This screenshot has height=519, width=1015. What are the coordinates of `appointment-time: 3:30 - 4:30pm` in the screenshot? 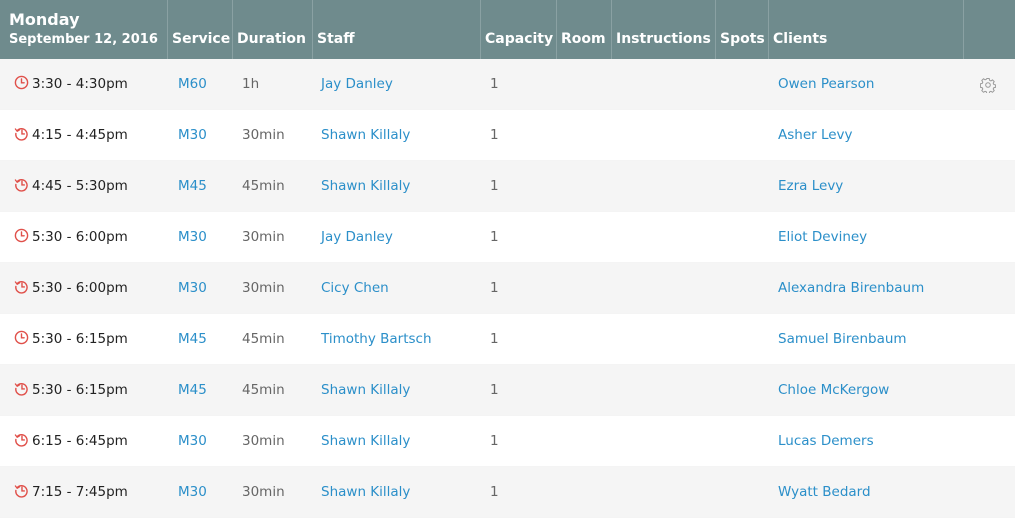 It's located at (71, 84).